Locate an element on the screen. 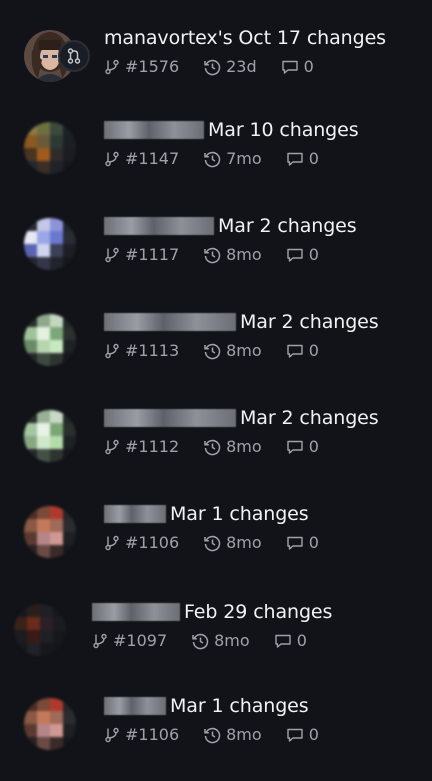  item-meta: #1106 8mo 0 is located at coordinates (223, 542).